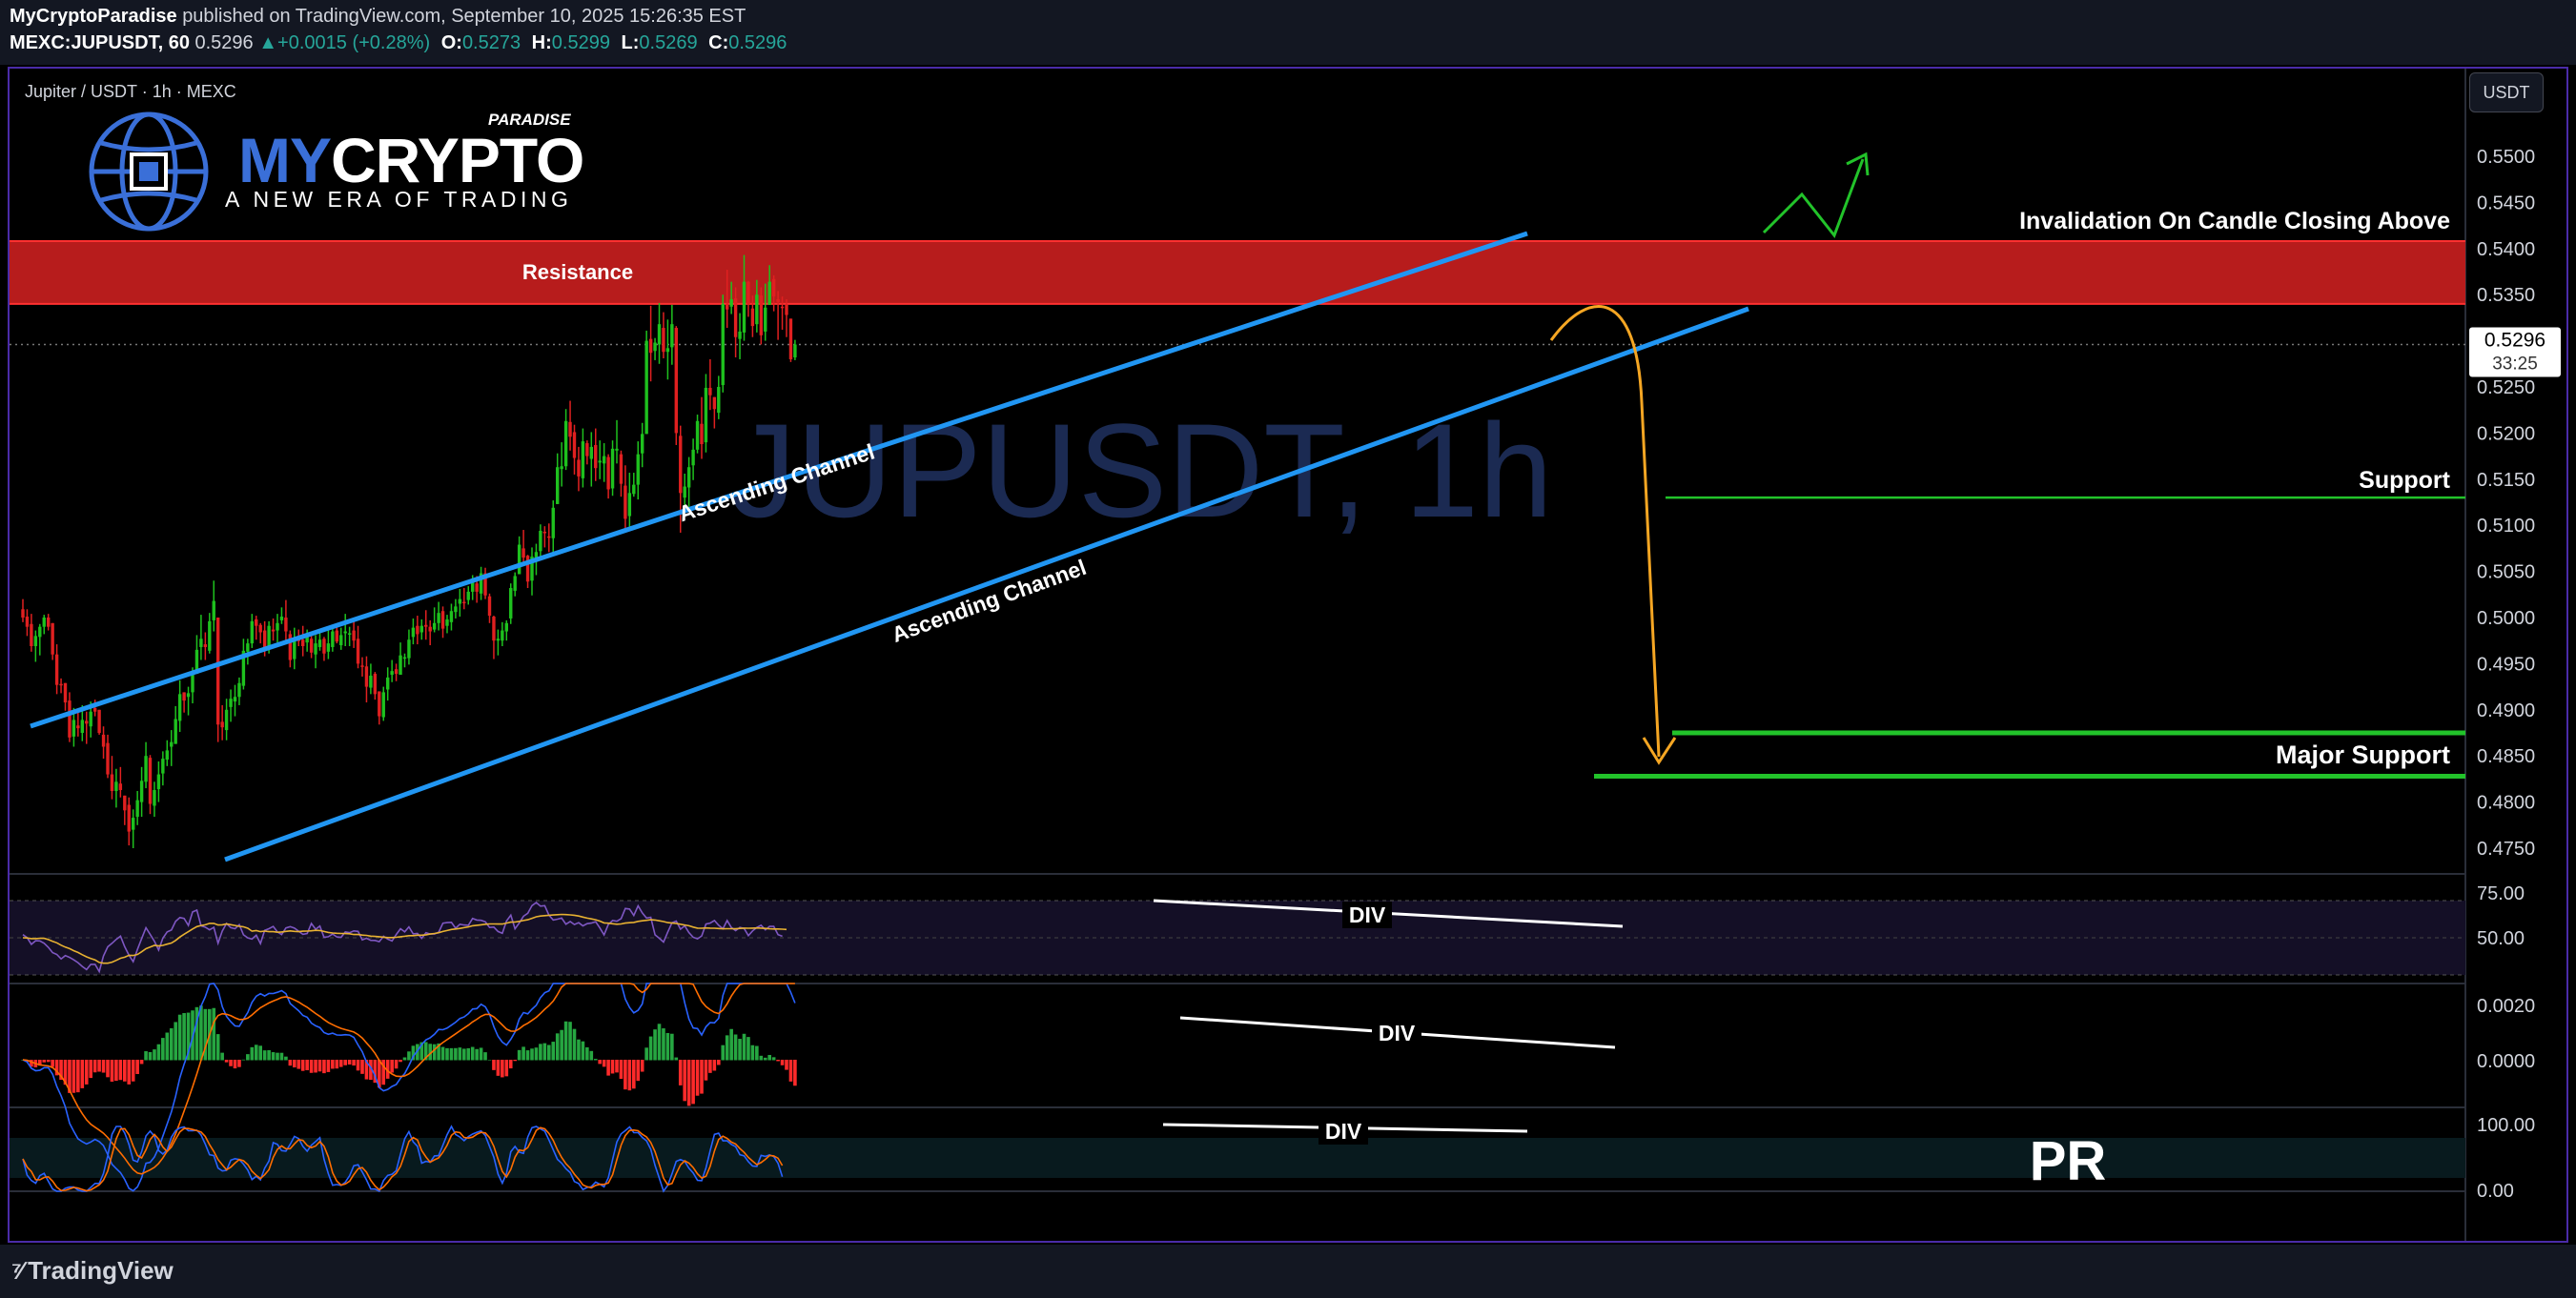  What do you see at coordinates (2363, 754) in the screenshot?
I see `major-support-label: Major Support` at bounding box center [2363, 754].